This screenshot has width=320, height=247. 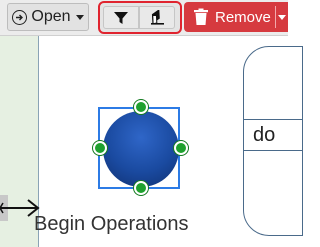 I want to click on open-button: Open, so click(x=48, y=17).